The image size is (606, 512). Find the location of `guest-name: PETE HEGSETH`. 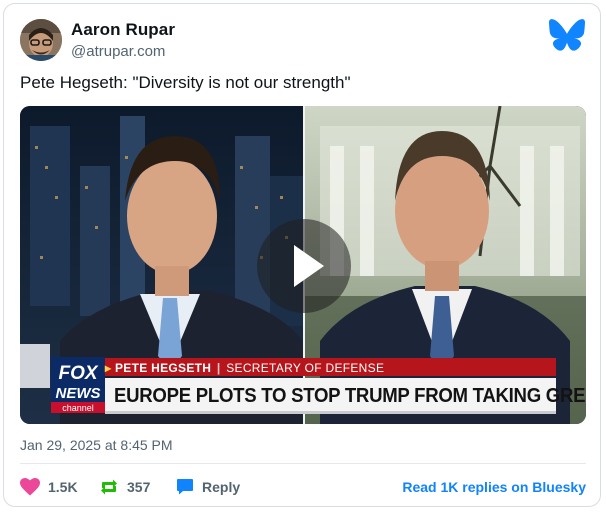

guest-name: PETE HEGSETH is located at coordinates (163, 368).